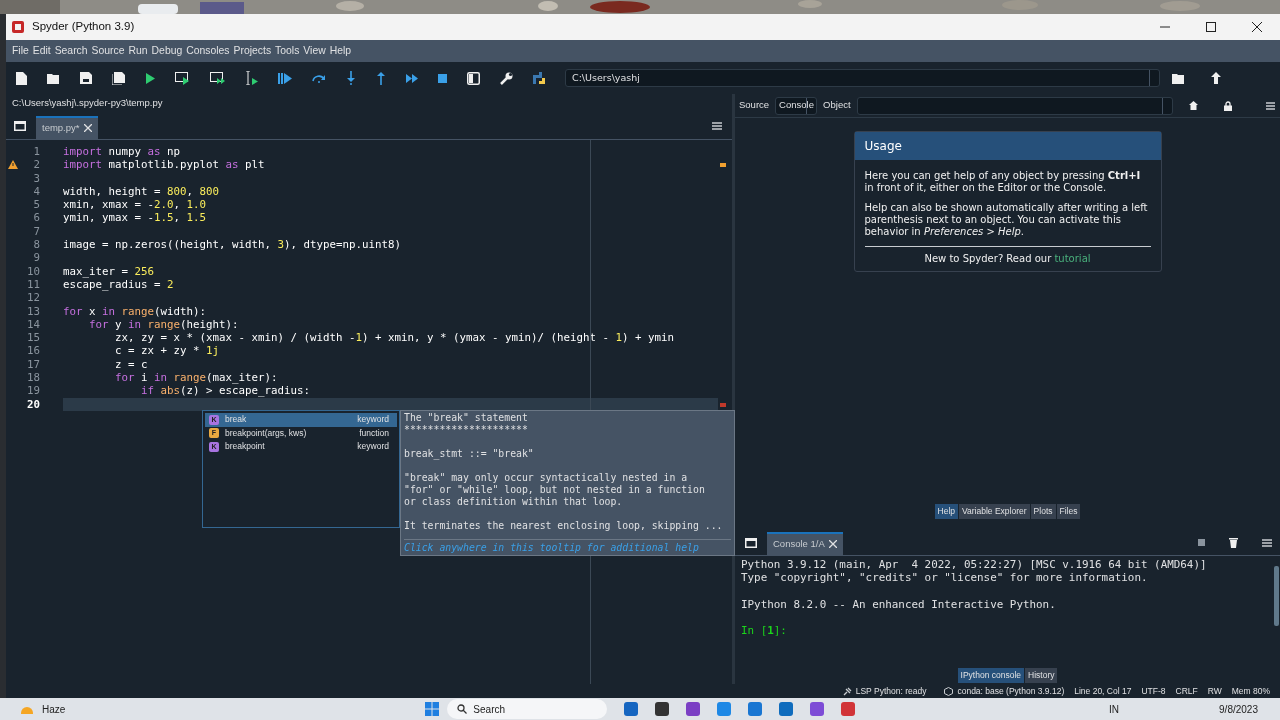  Describe the element at coordinates (287, 51) in the screenshot. I see `menu-item: Tools` at that location.